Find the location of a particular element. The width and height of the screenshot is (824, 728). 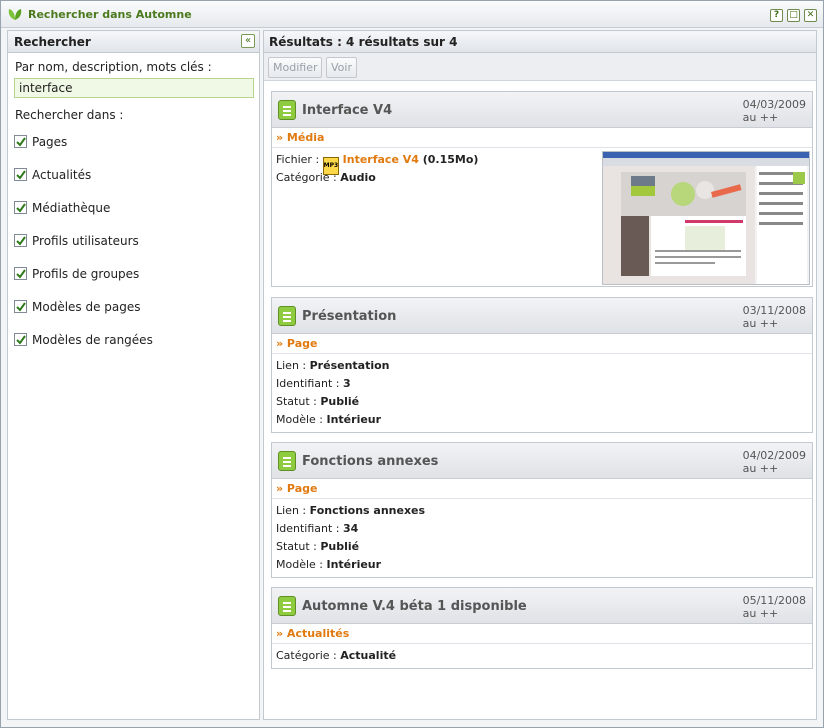

result-date-start: 04/02/2009 is located at coordinates (774, 455).